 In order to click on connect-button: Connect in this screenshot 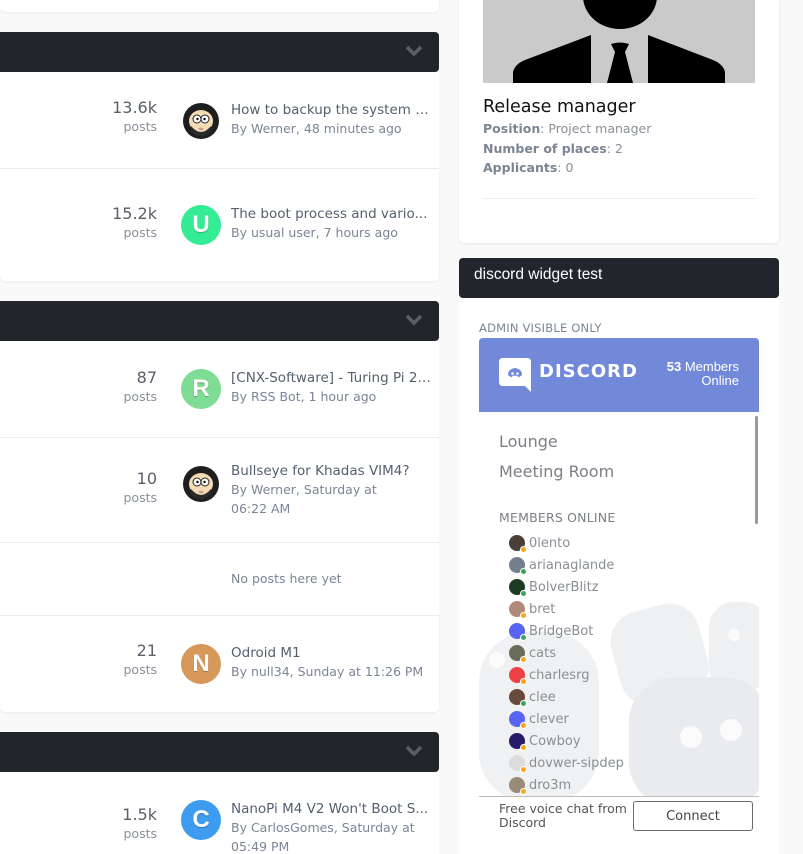, I will do `click(693, 816)`.